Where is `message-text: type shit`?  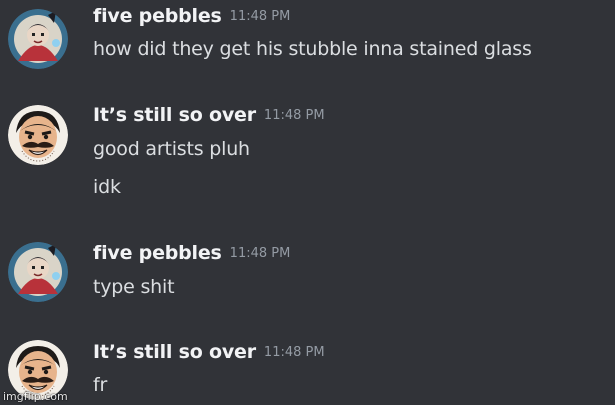 message-text: type shit is located at coordinates (134, 287).